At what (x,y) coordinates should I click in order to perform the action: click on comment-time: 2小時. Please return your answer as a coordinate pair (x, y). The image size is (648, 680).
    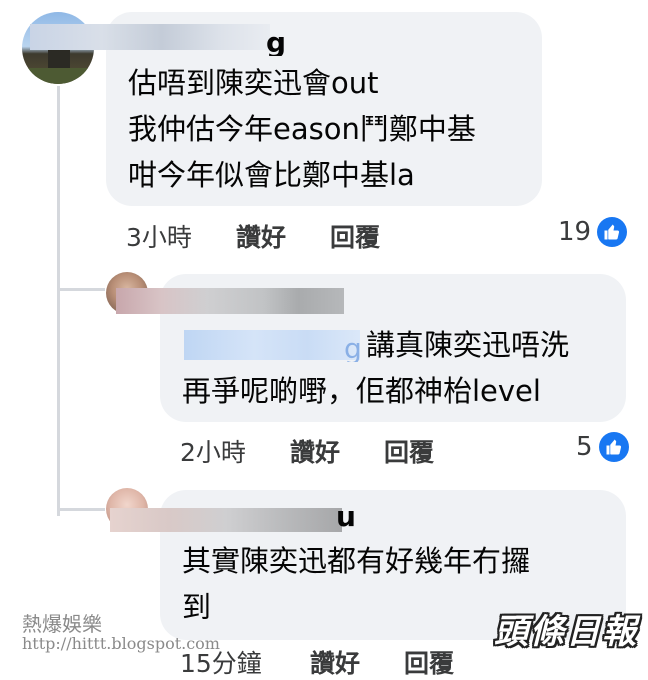
    Looking at the image, I should click on (213, 451).